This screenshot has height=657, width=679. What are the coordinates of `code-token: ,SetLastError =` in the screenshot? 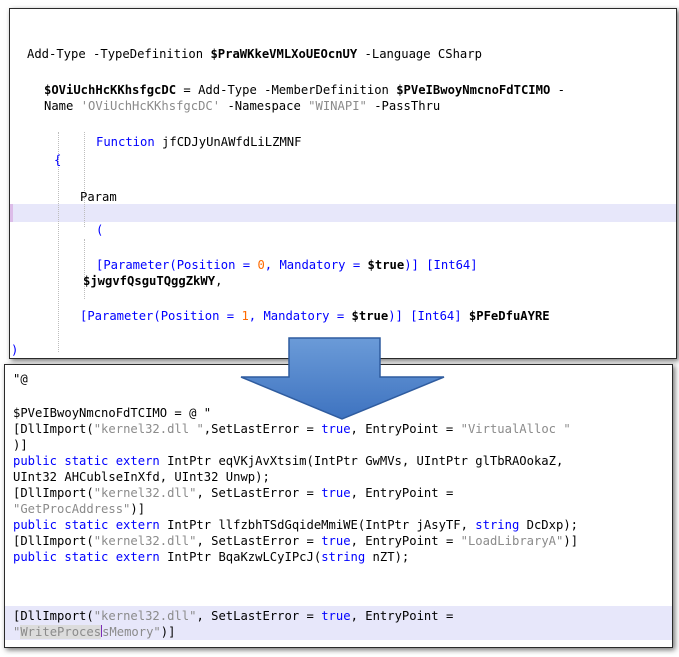 It's located at (262, 429).